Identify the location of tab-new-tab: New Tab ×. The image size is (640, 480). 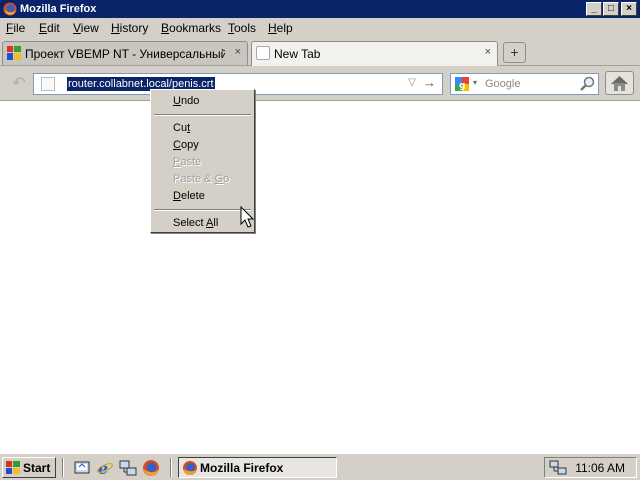
(374, 53).